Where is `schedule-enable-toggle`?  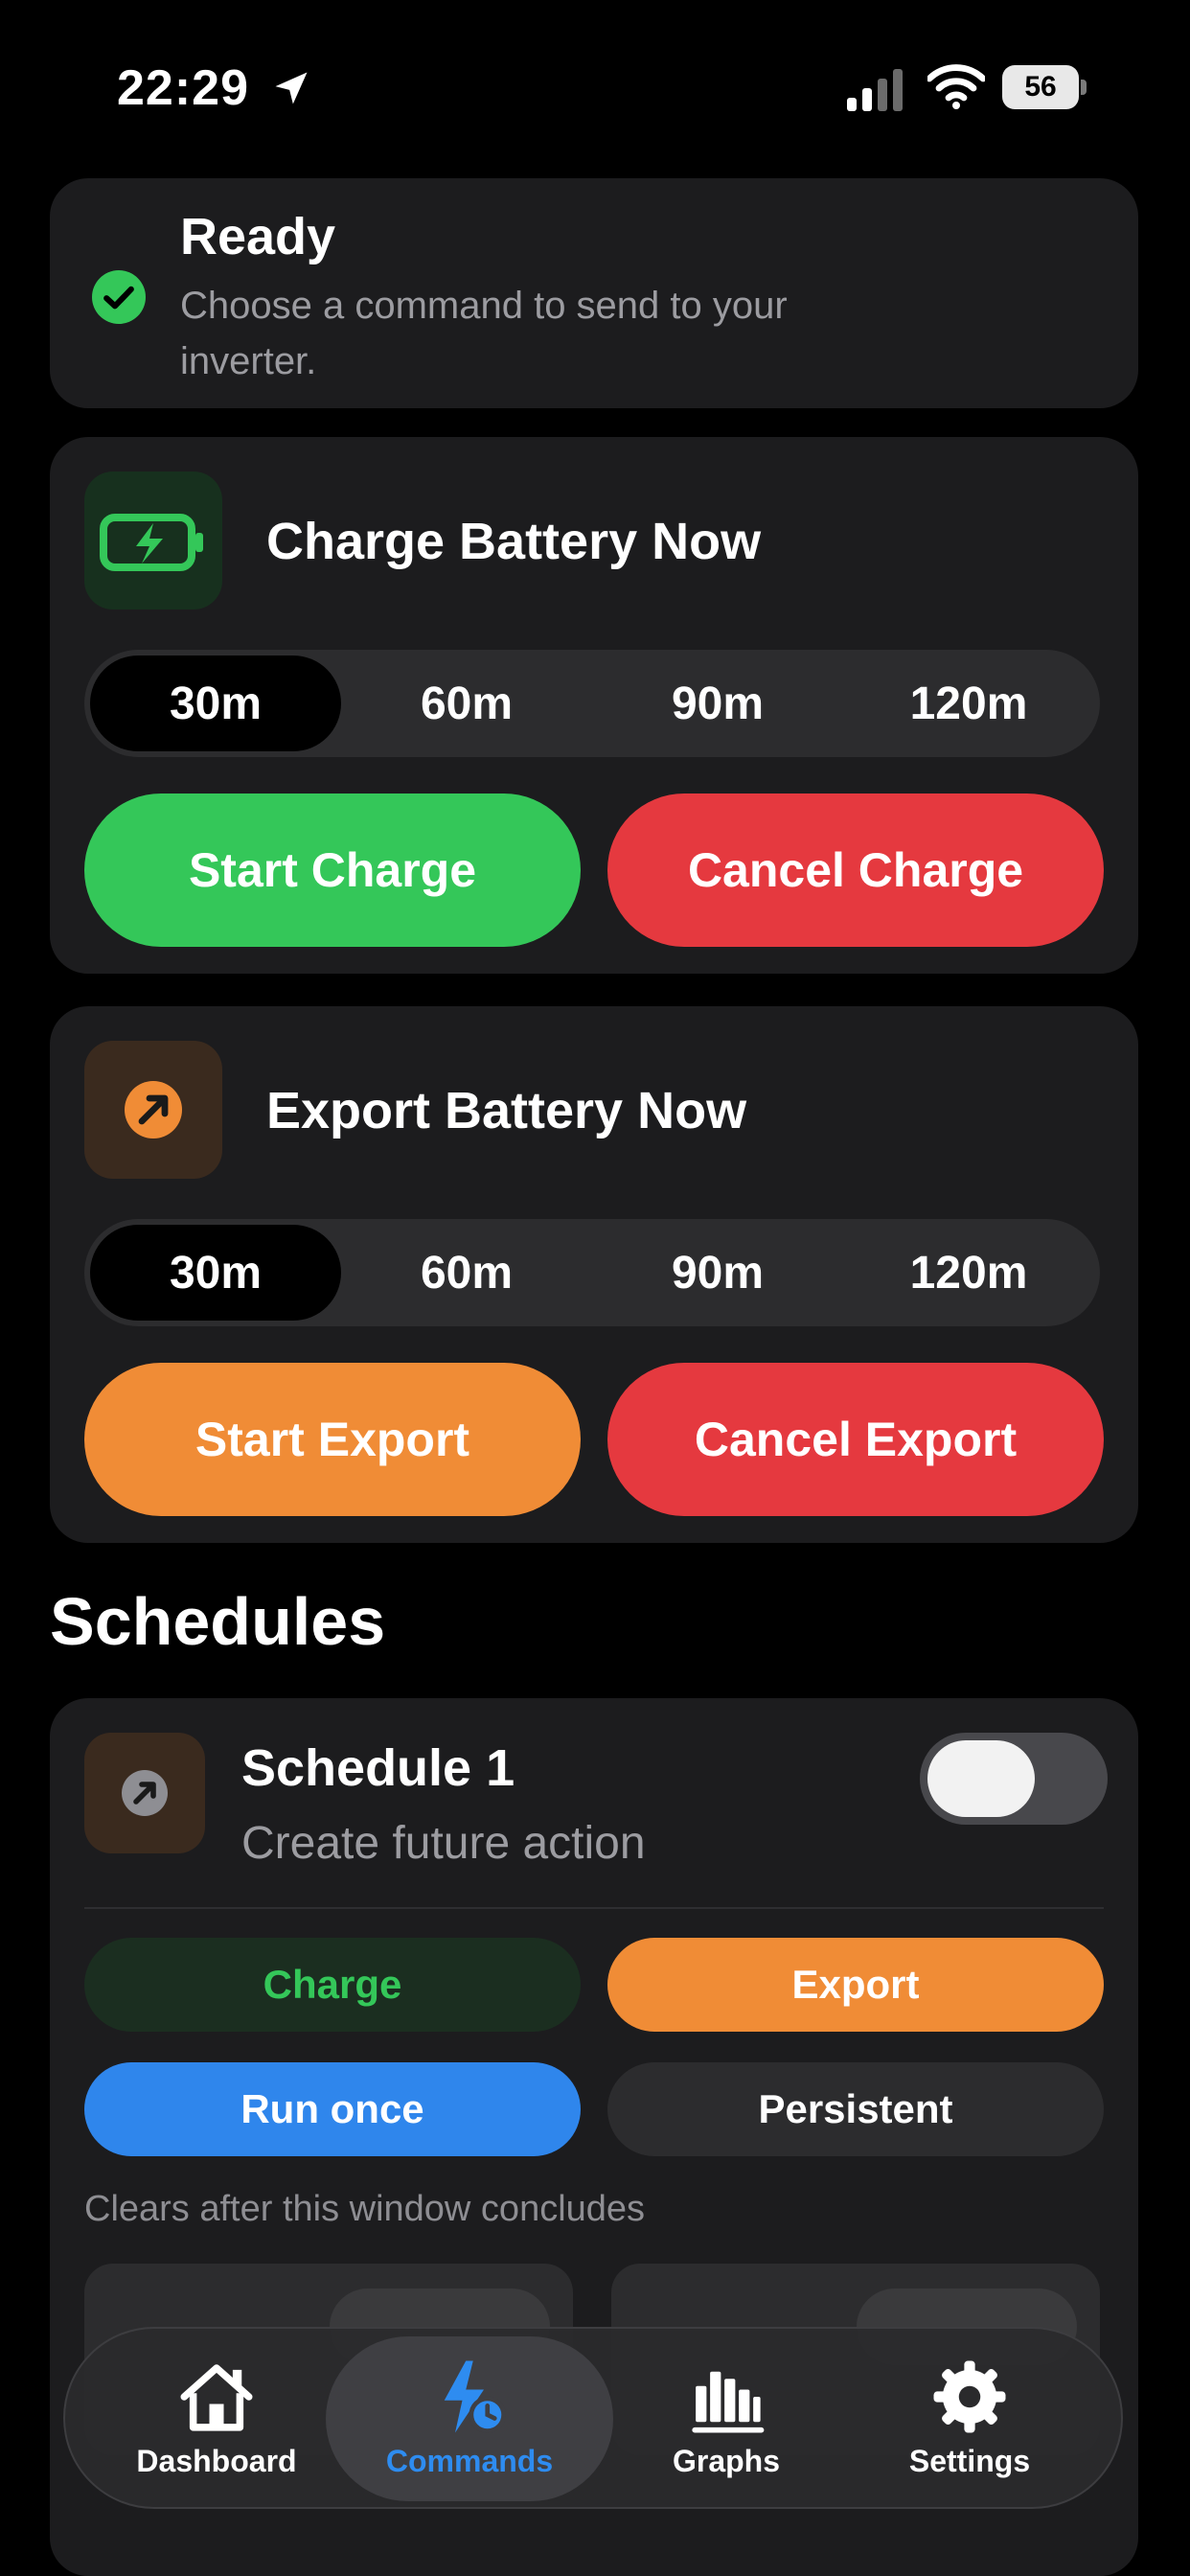
schedule-enable-toggle is located at coordinates (1014, 1779).